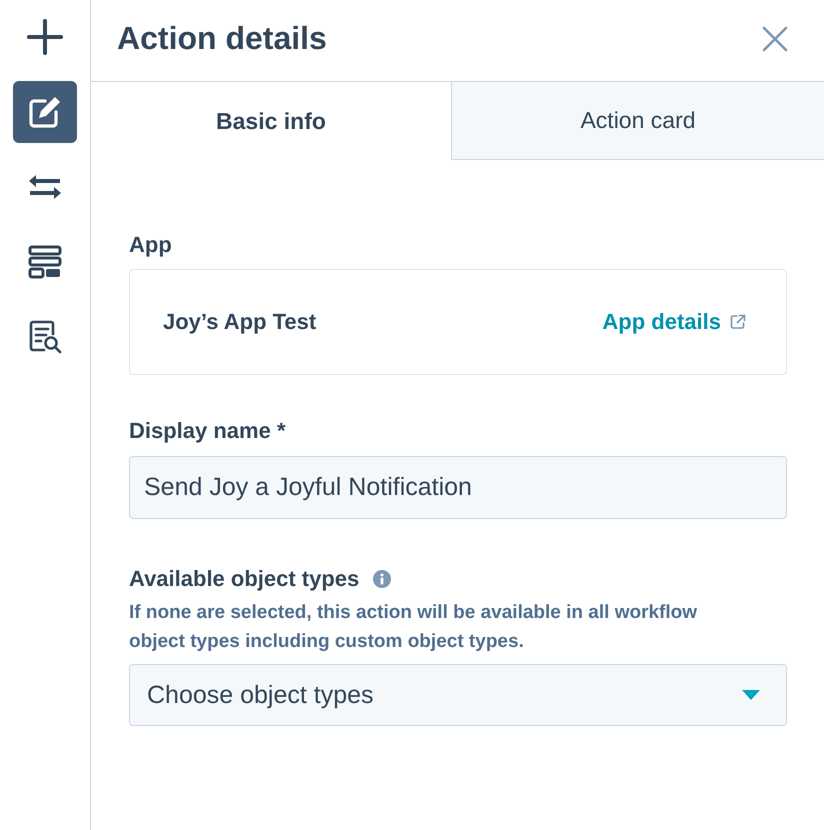 This screenshot has width=824, height=830. I want to click on swap-arrows-icon, so click(45, 187).